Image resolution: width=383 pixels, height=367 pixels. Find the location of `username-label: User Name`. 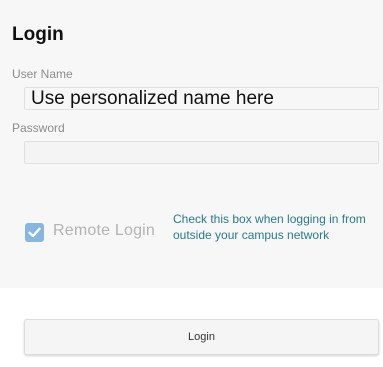

username-label: User Name is located at coordinates (42, 74).